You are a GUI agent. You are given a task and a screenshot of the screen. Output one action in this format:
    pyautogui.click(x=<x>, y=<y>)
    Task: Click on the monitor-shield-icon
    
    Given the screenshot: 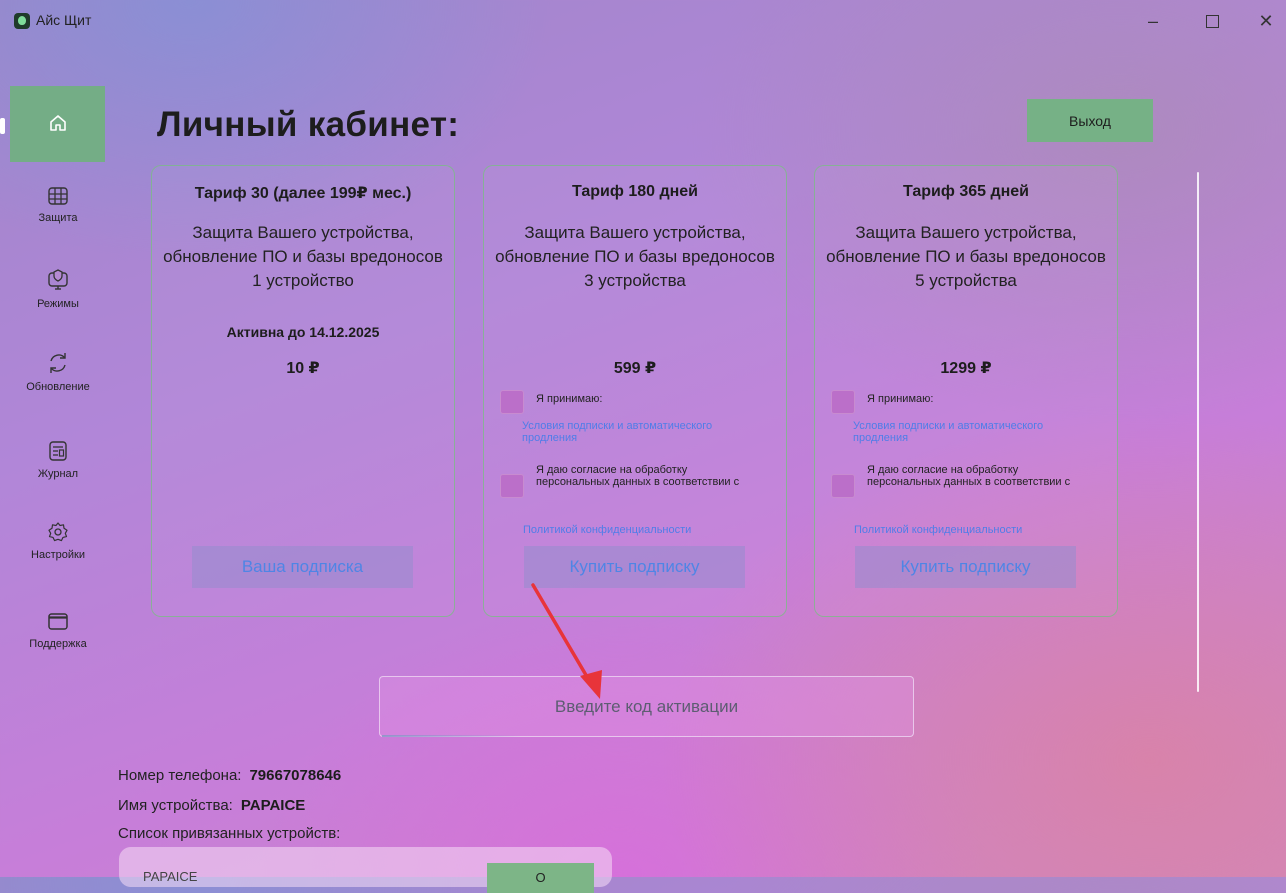 What is the action you would take?
    pyautogui.click(x=58, y=279)
    